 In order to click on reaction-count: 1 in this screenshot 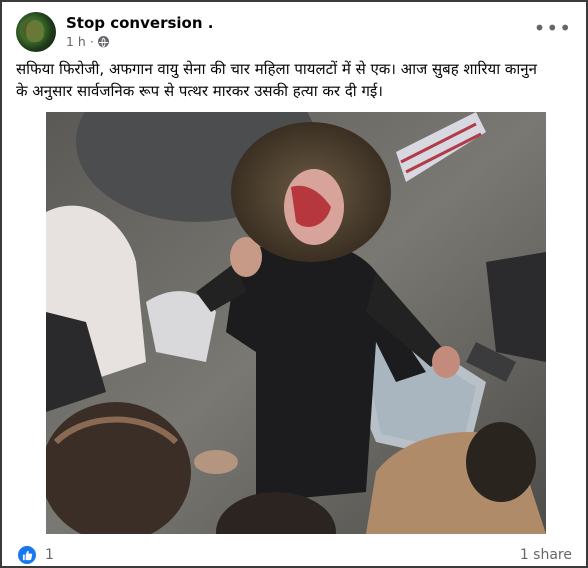, I will do `click(49, 555)`.